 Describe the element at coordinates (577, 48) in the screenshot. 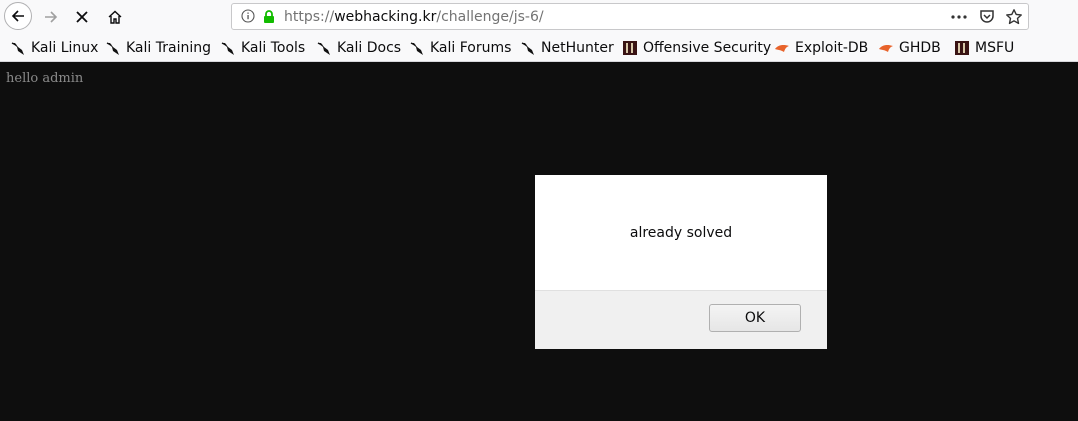

I see `bookmark-label: NetHunter` at that location.